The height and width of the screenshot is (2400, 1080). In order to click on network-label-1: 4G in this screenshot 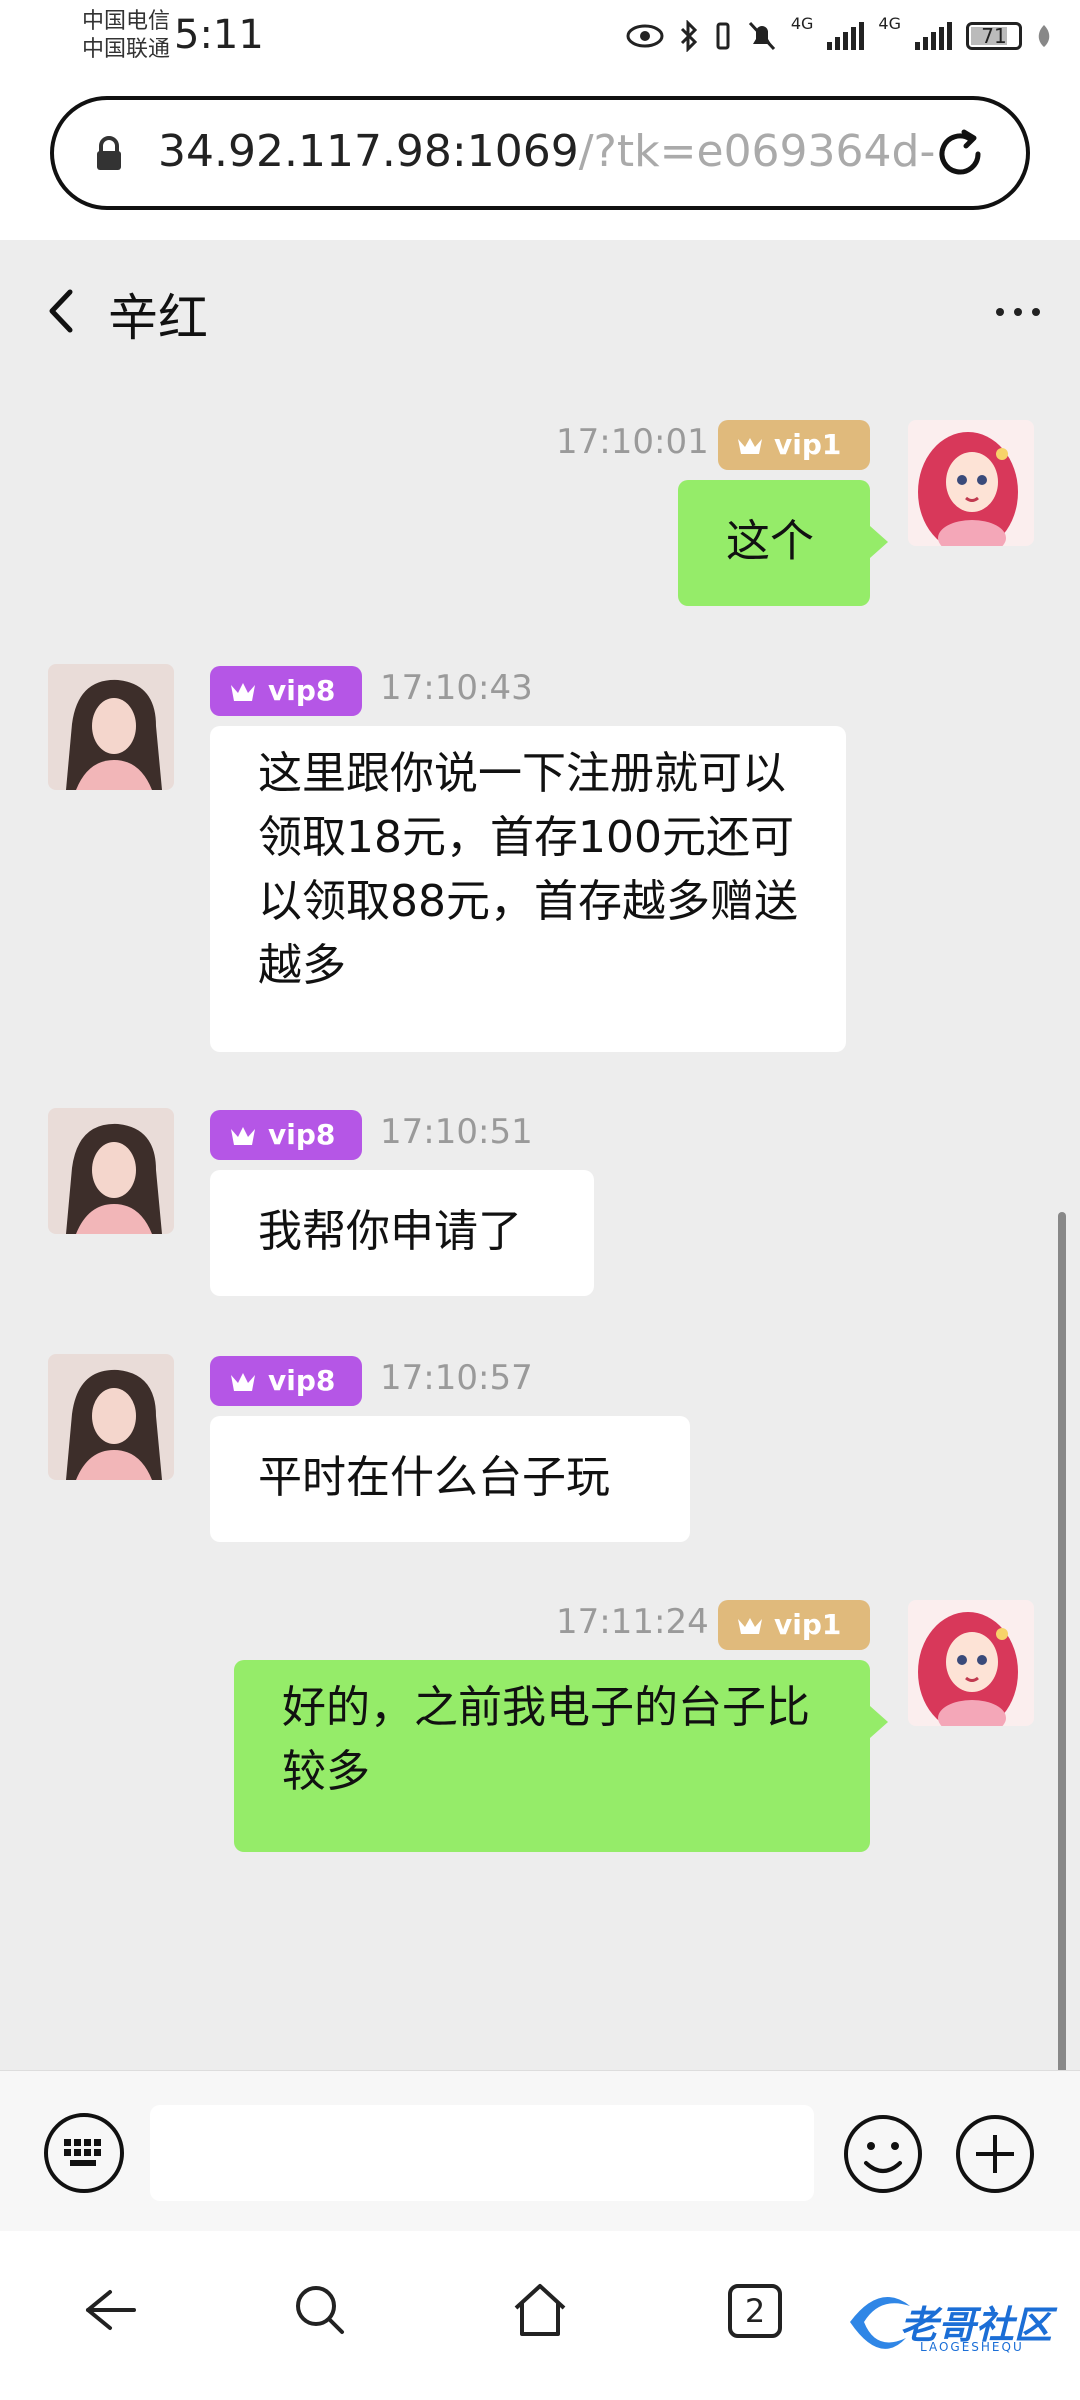, I will do `click(802, 23)`.